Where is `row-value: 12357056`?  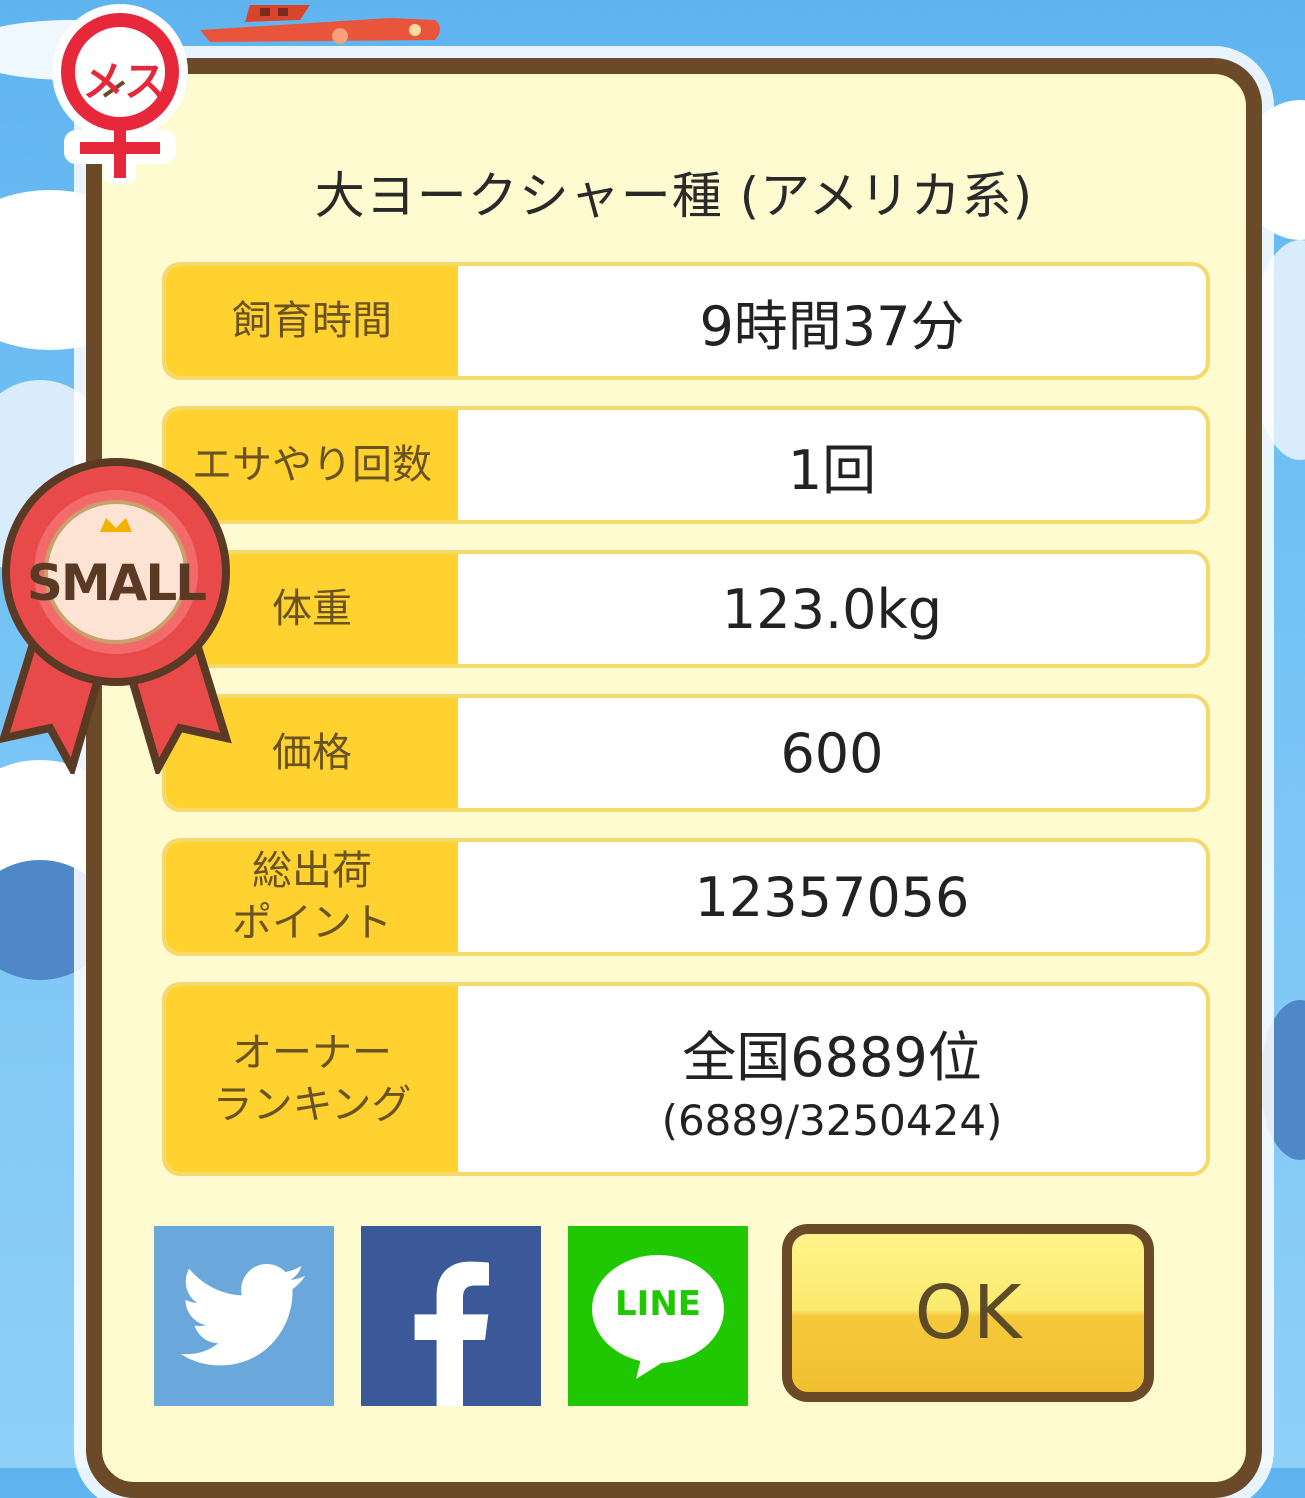 row-value: 12357056 is located at coordinates (832, 897).